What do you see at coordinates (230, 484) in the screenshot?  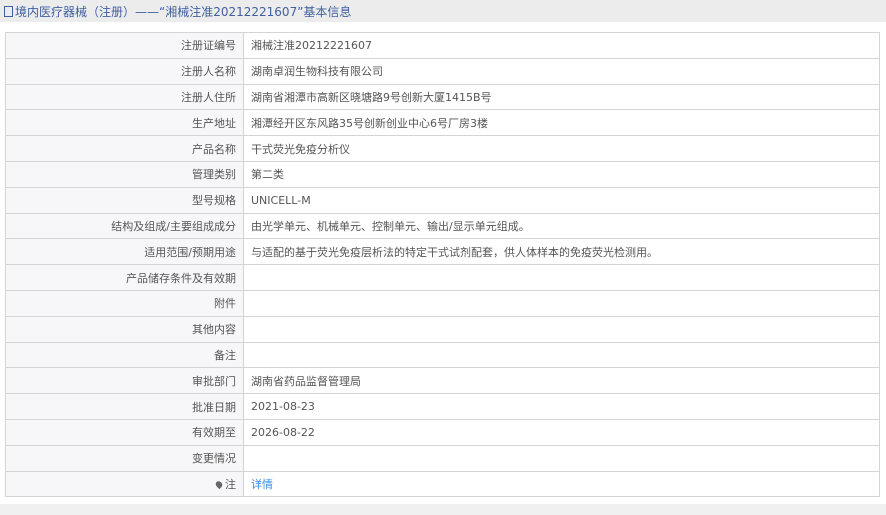 I see `note-label: 注` at bounding box center [230, 484].